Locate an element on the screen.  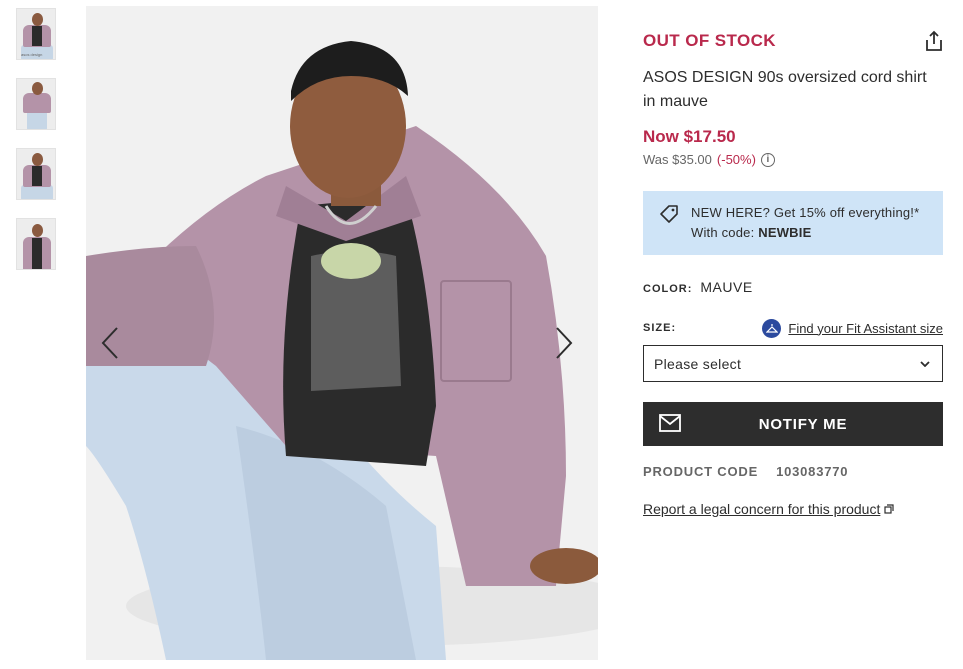
promo-code-prefix: With code: is located at coordinates (725, 232).